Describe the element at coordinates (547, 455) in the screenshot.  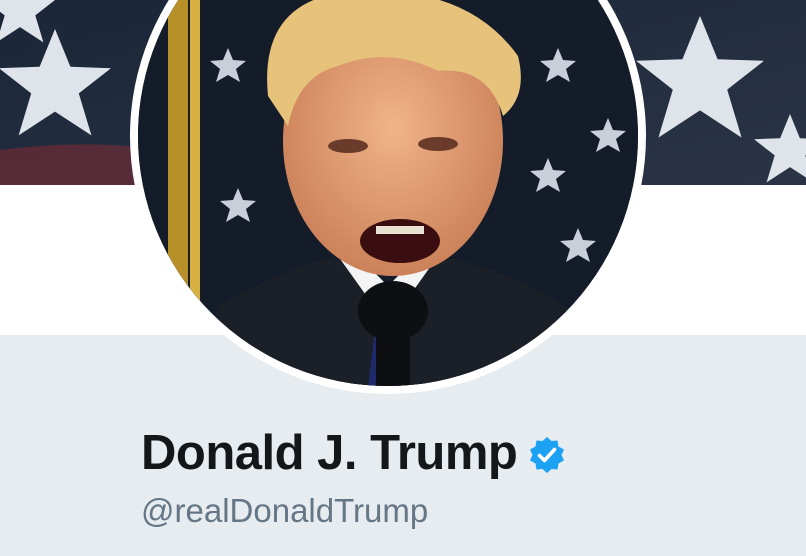
I see `verified-badge-icon` at that location.